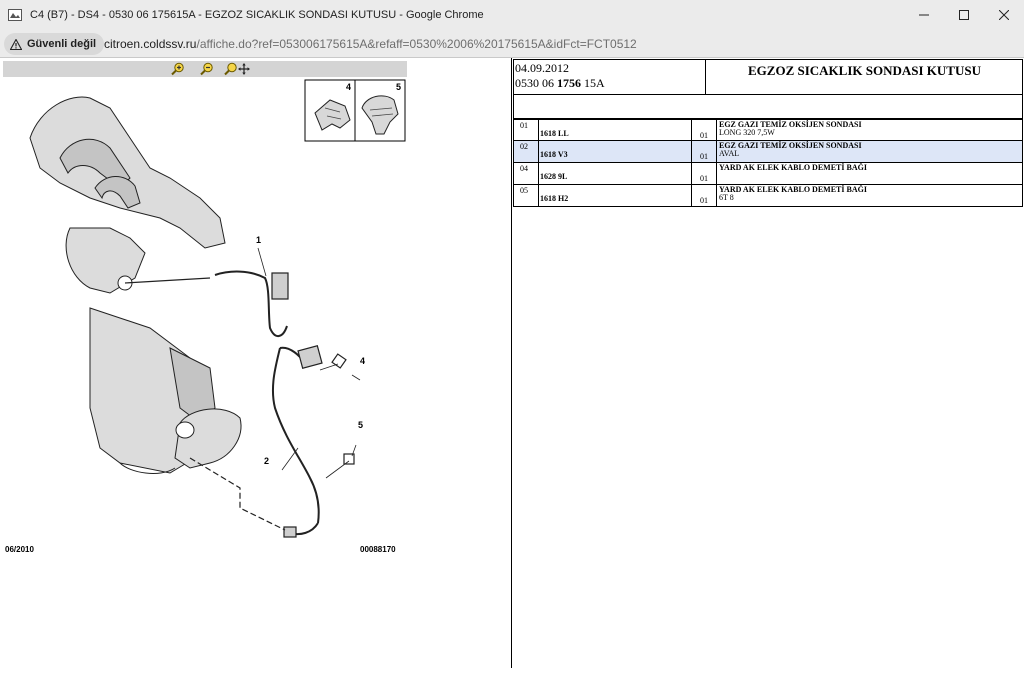  What do you see at coordinates (362, 361) in the screenshot?
I see `callout-4: 4` at bounding box center [362, 361].